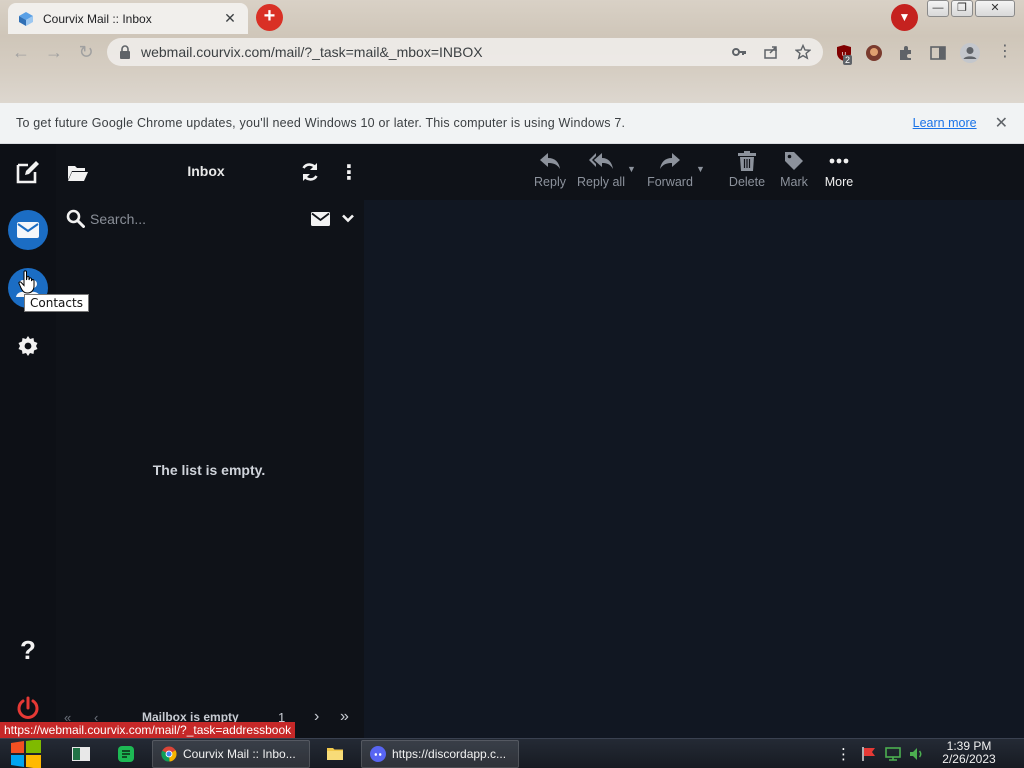  What do you see at coordinates (210, 172) in the screenshot?
I see `list-header: Inbox ⋮` at bounding box center [210, 172].